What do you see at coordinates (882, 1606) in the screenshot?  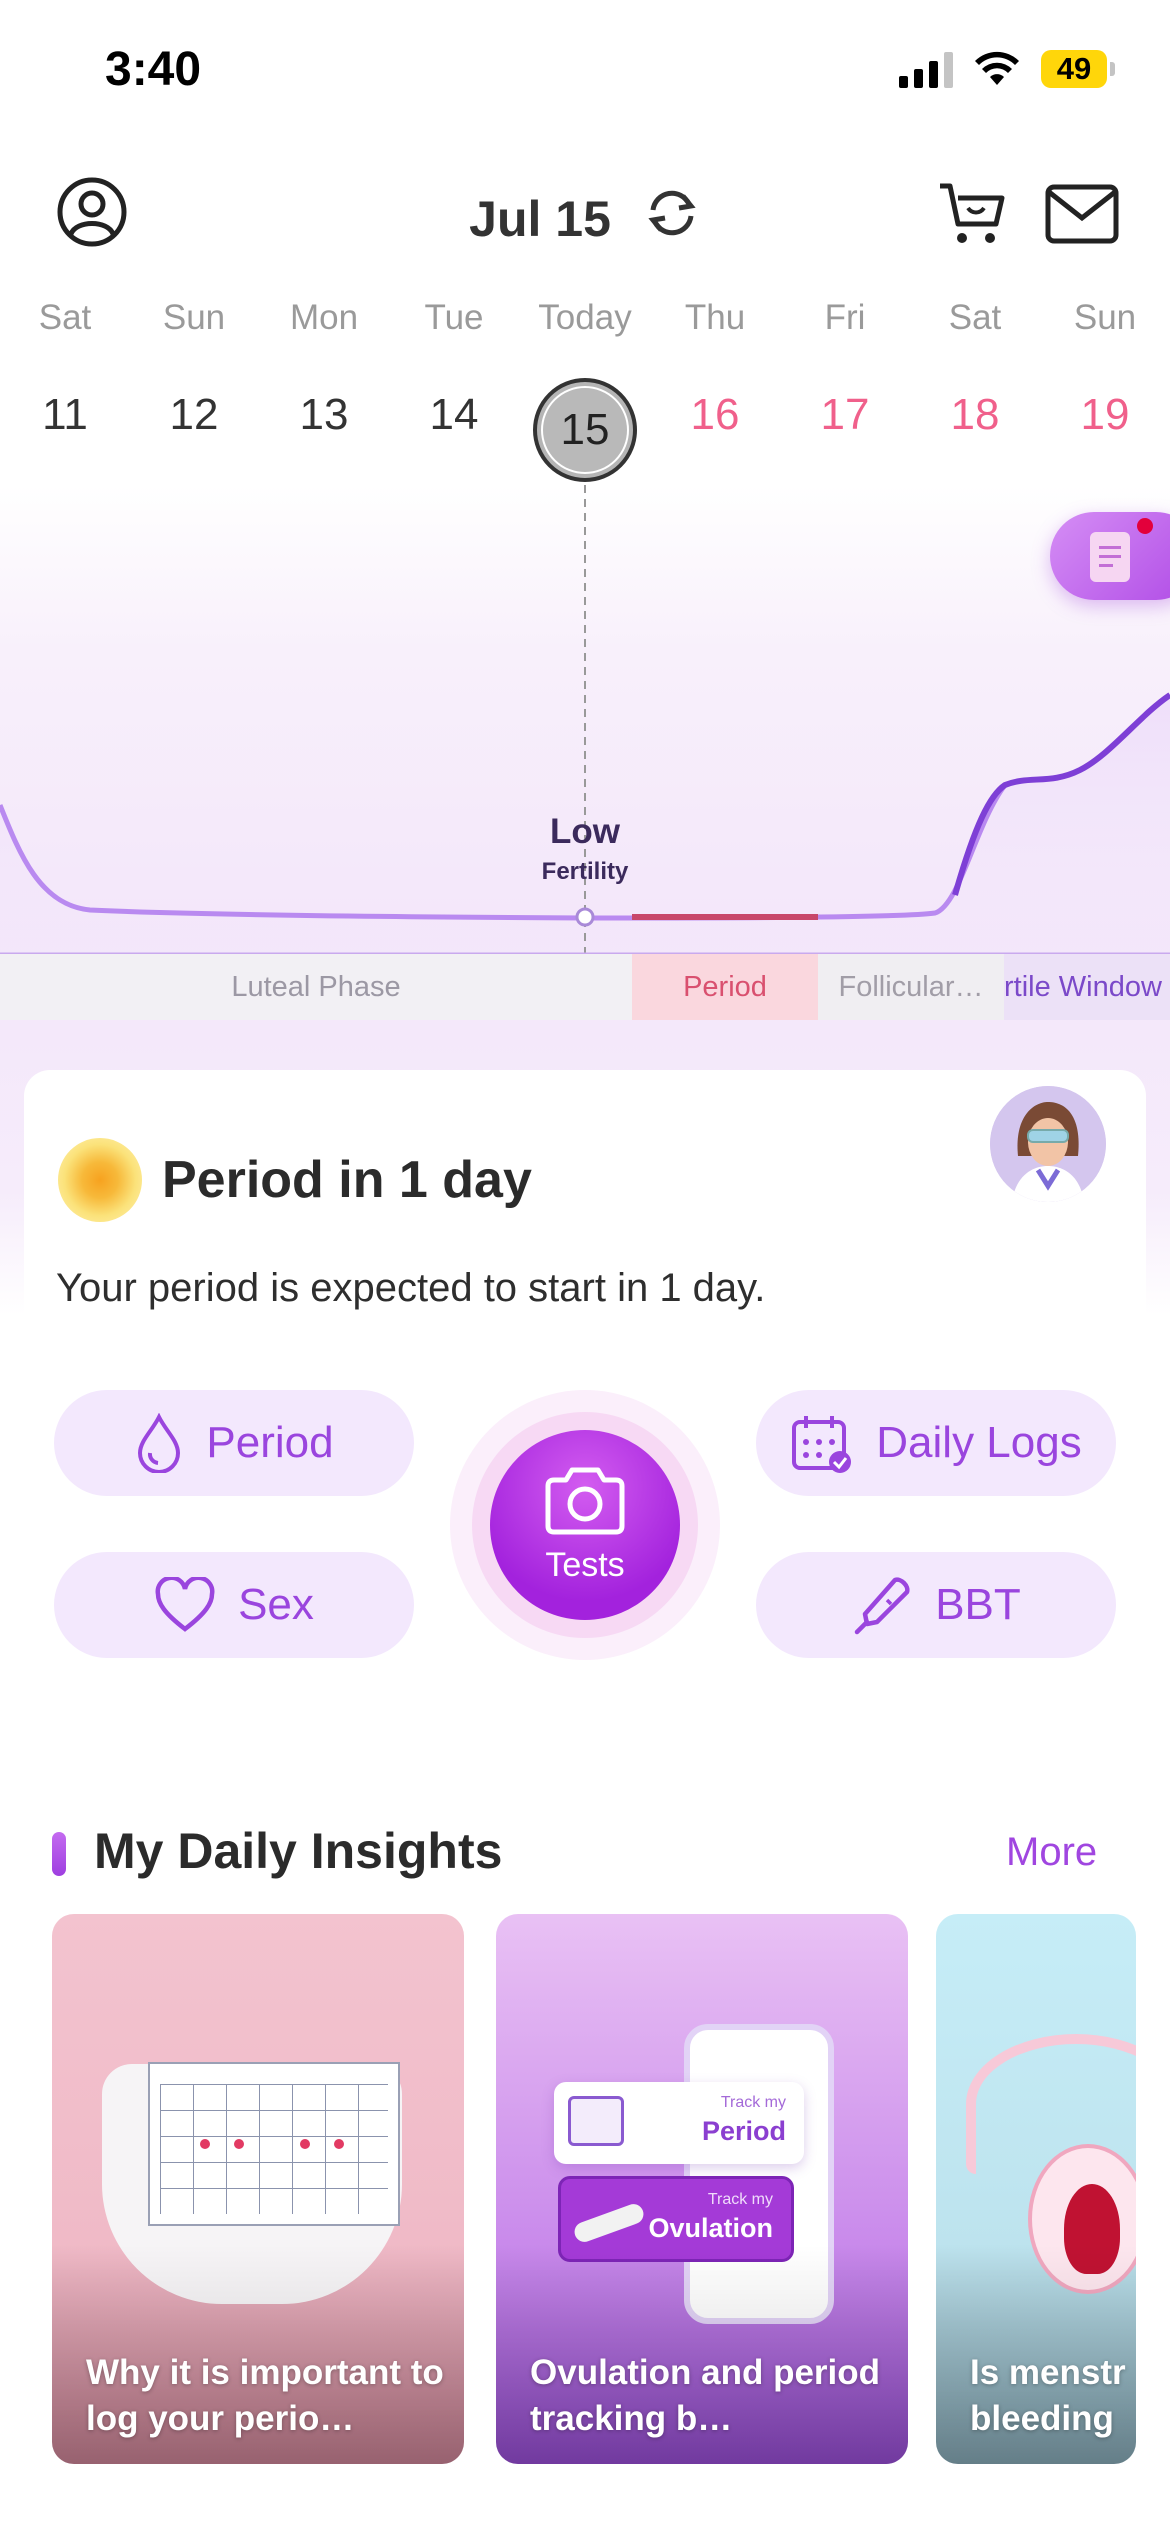 I see `thermometer-icon` at bounding box center [882, 1606].